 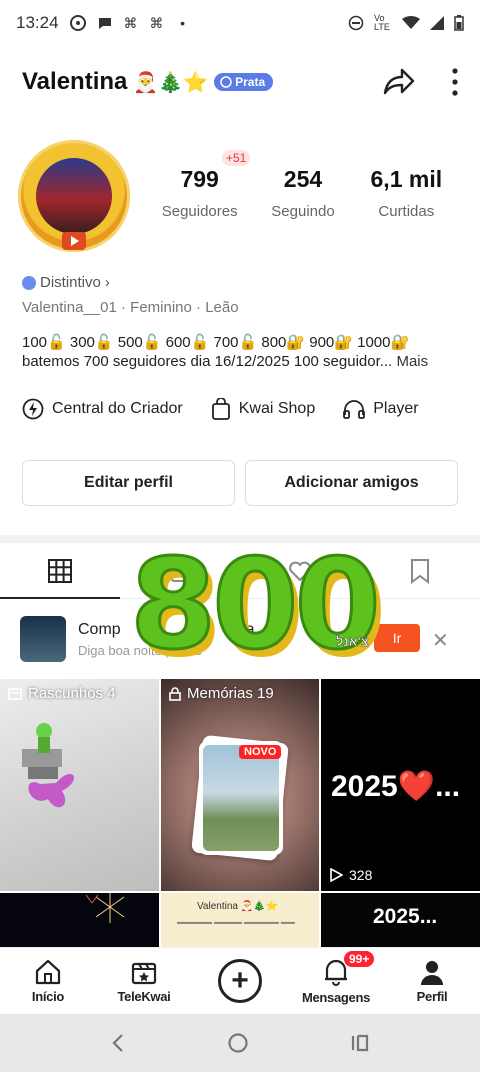 I want to click on bio-line-1: 100🔓 300🔓 500🔓 600🔓 700🔓 800🔐 900🔐 1000🔐, so click(x=216, y=342).